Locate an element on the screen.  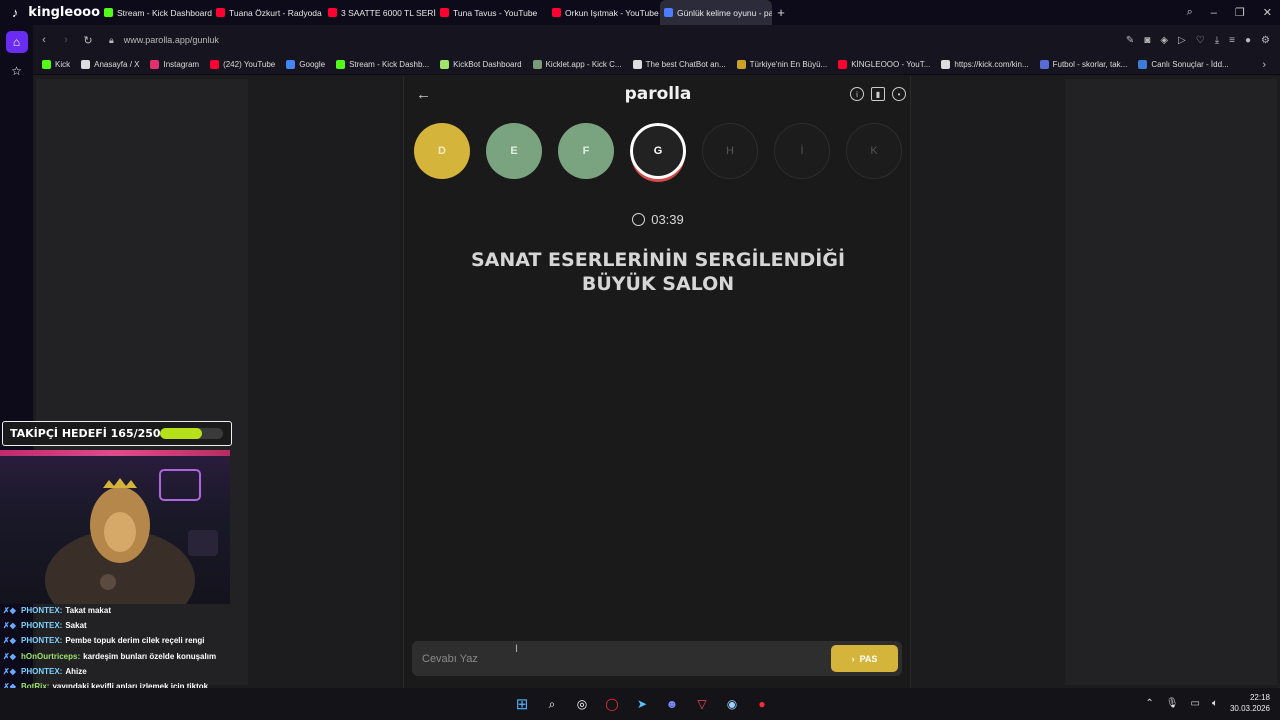
tab-label: Orkun Işıtmak - YouTube is located at coordinates (612, 12).